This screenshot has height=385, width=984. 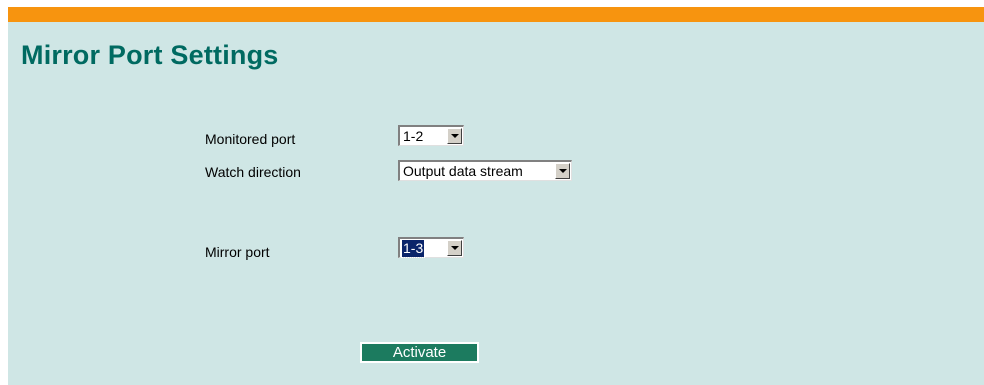 What do you see at coordinates (253, 172) in the screenshot?
I see `watch-direction-label: Watch direction` at bounding box center [253, 172].